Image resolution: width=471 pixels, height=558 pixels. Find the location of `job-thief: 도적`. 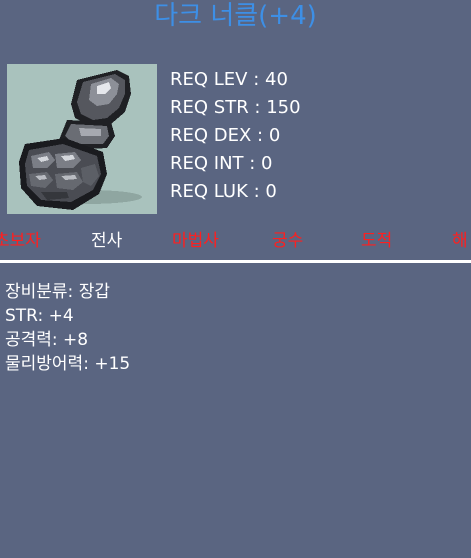

job-thief: 도적 is located at coordinates (377, 241).